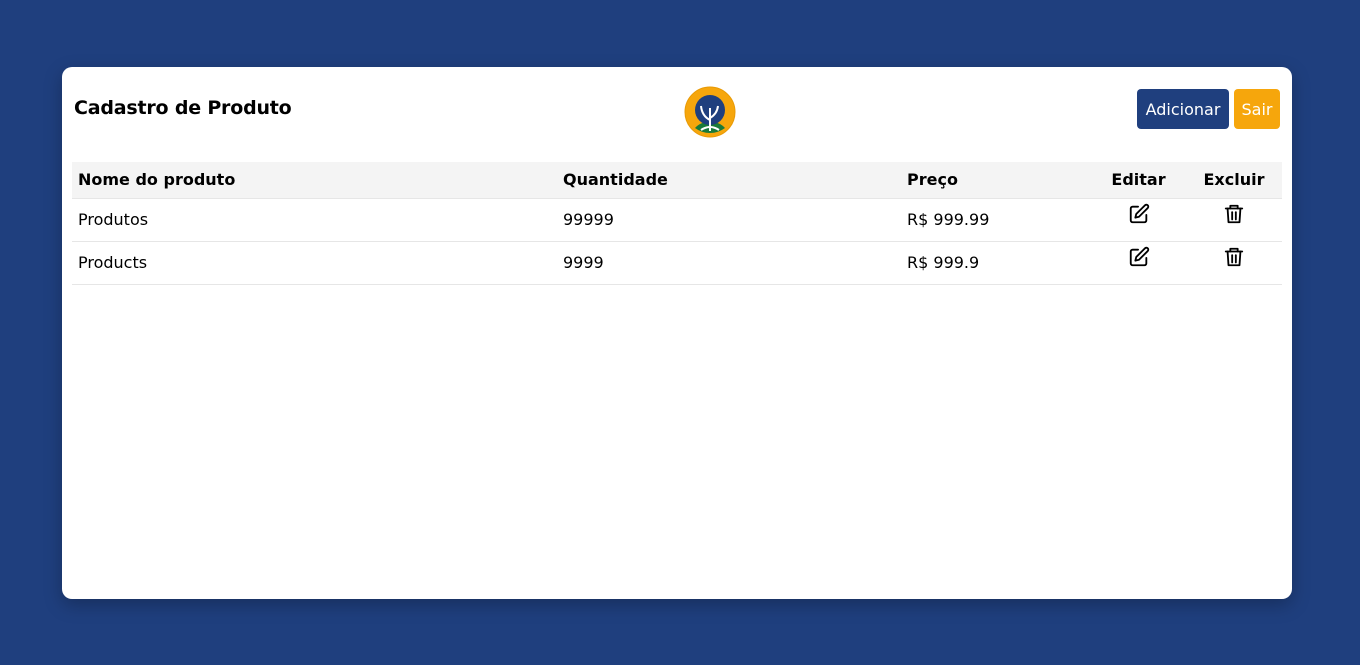  Describe the element at coordinates (710, 112) in the screenshot. I see `tree-circle-logo-icon` at that location.